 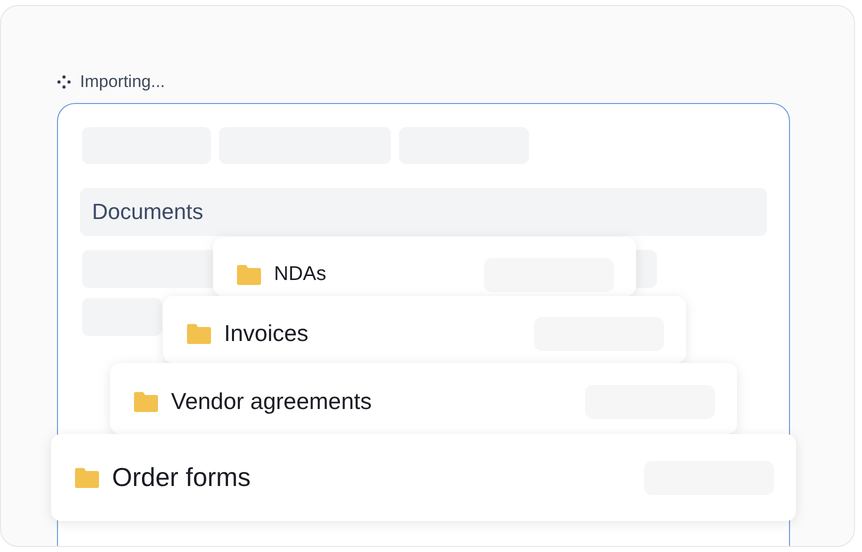 What do you see at coordinates (64, 82) in the screenshot?
I see `loading-icon` at bounding box center [64, 82].